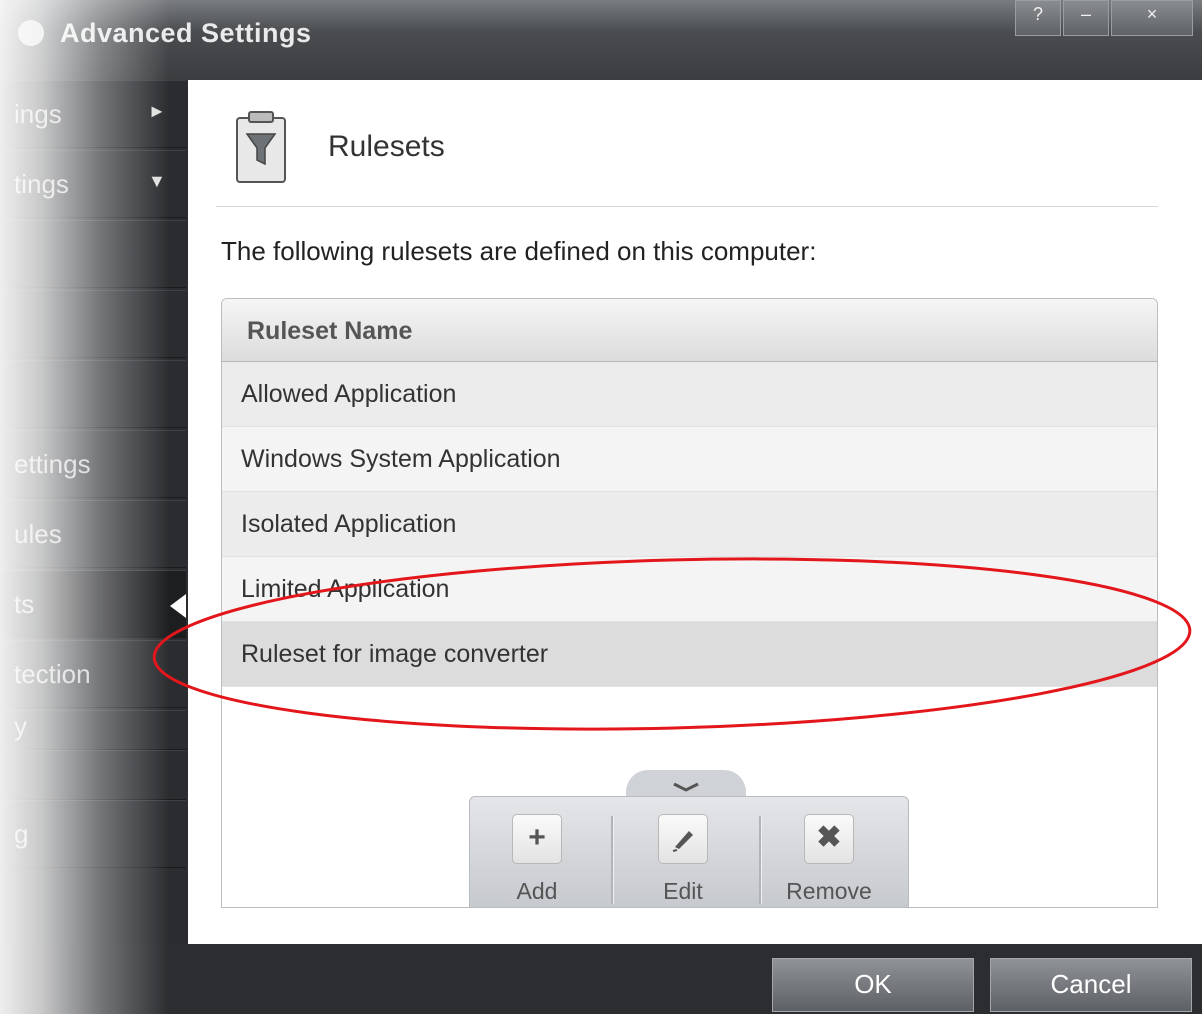 This screenshot has width=1202, height=1014. Describe the element at coordinates (873, 985) in the screenshot. I see `ok-button: OK` at that location.